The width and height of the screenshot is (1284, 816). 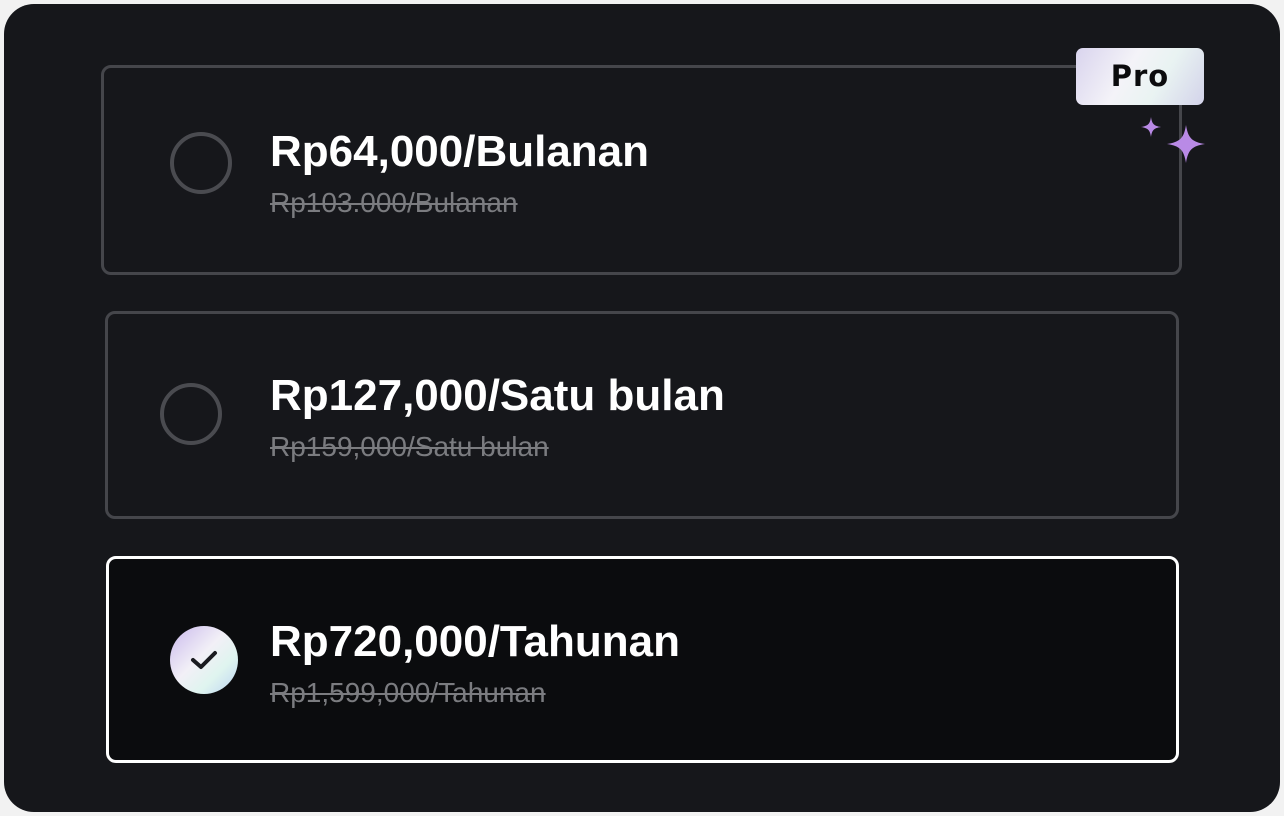 What do you see at coordinates (460, 151) in the screenshot?
I see `plan-price: Rp64,000/Bulanan` at bounding box center [460, 151].